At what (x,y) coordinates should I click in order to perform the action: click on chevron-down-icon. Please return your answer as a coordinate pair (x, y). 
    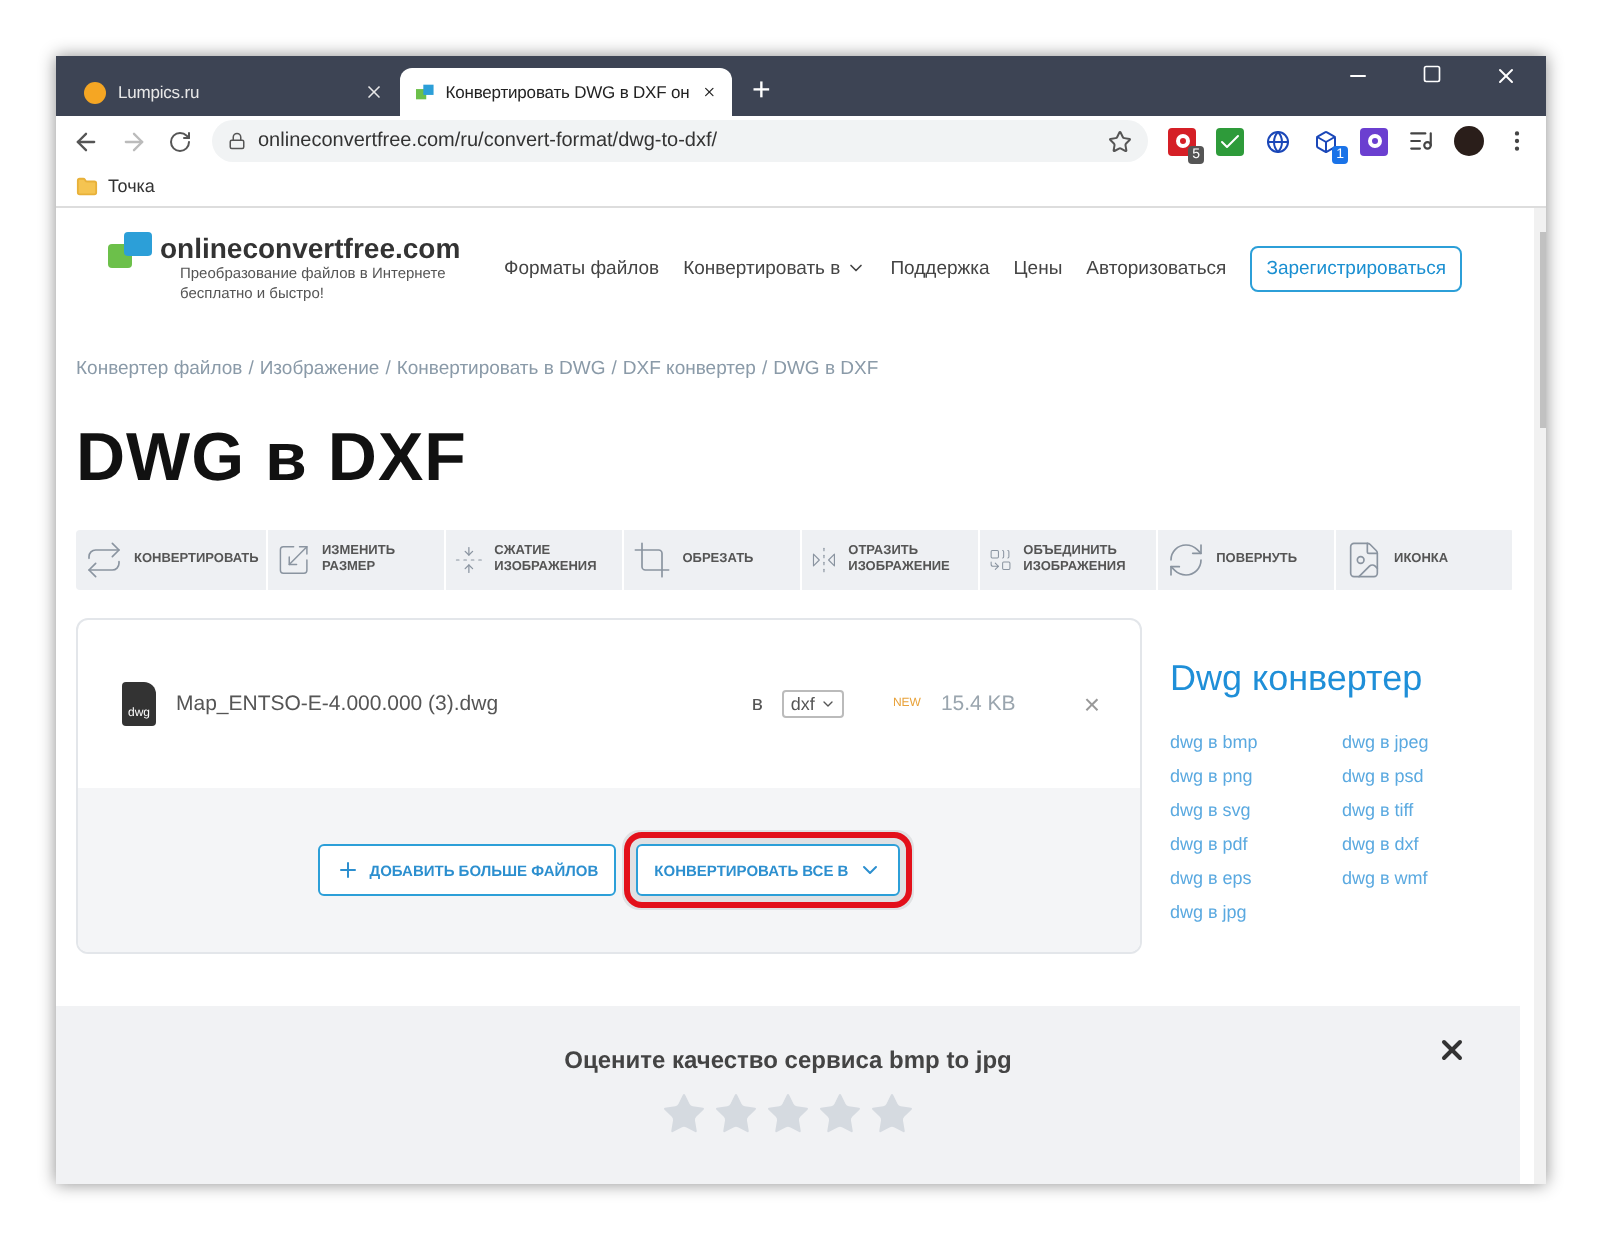
    Looking at the image, I should click on (828, 704).